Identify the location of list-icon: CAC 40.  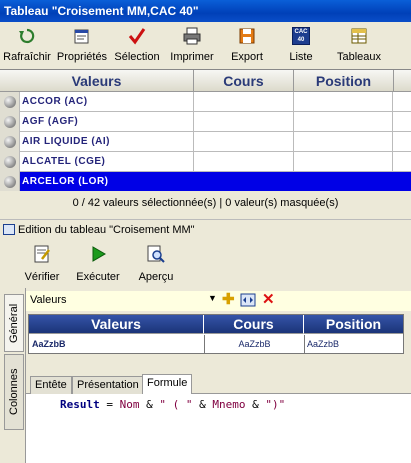
(301, 36).